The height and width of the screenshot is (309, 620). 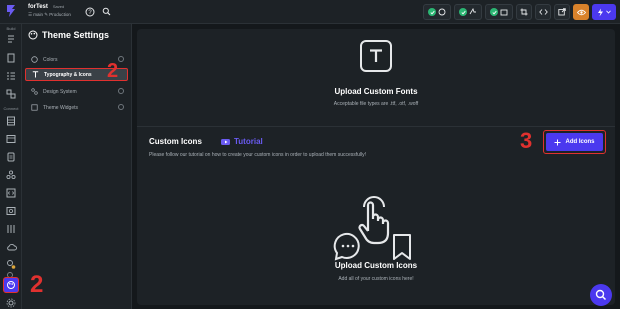 What do you see at coordinates (11, 108) in the screenshot?
I see `rail-section-connect: Connect` at bounding box center [11, 108].